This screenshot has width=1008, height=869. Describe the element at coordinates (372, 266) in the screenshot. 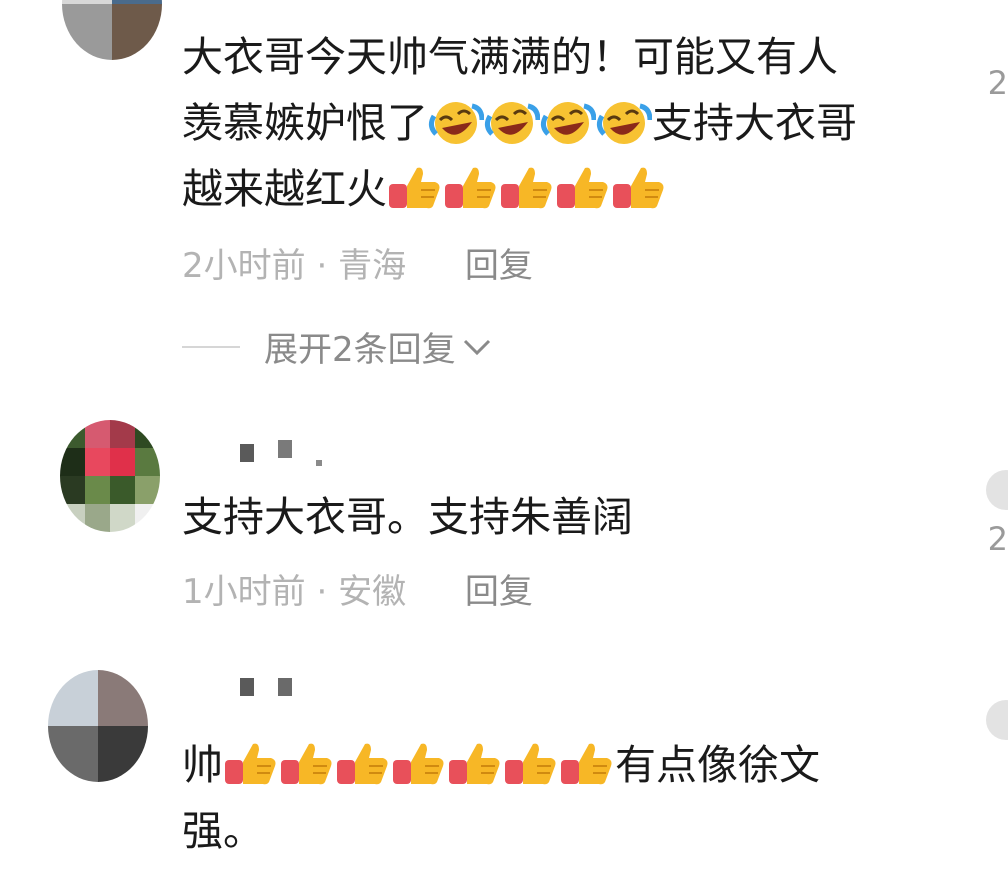

I see `comment-location: 青海` at that location.